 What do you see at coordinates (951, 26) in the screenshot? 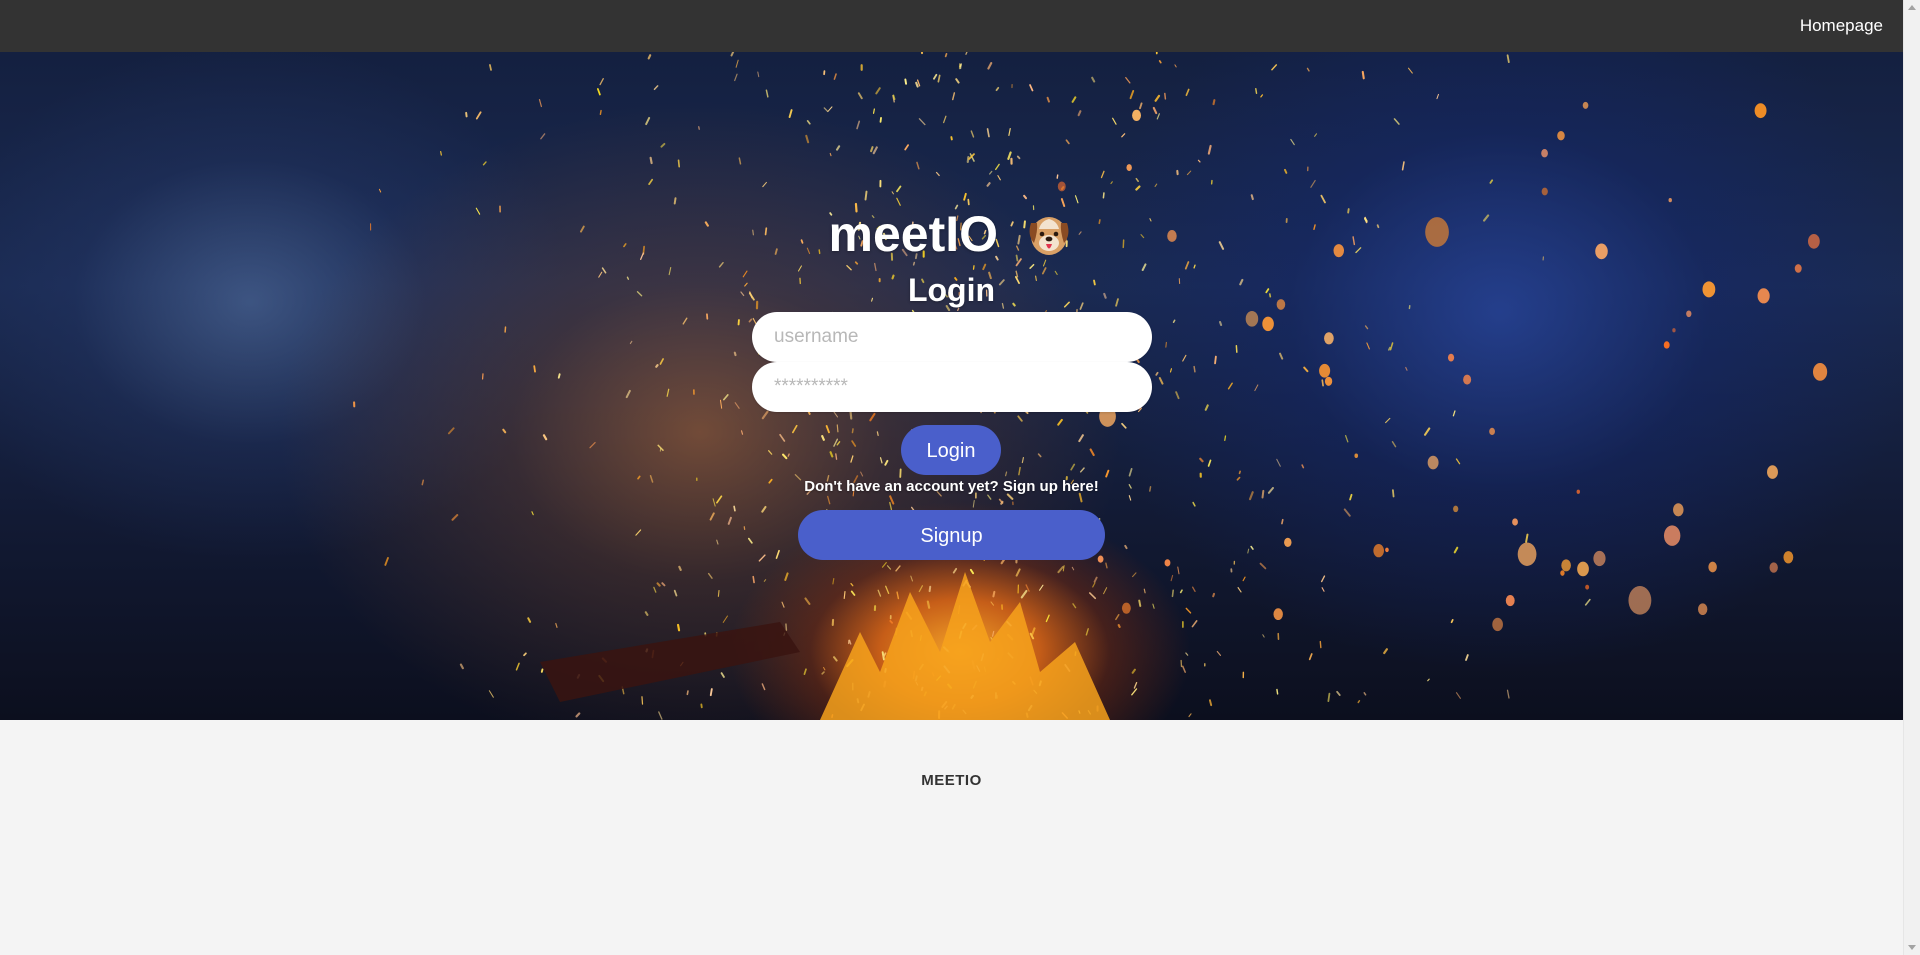
I see `top-navbar: Homepage` at bounding box center [951, 26].